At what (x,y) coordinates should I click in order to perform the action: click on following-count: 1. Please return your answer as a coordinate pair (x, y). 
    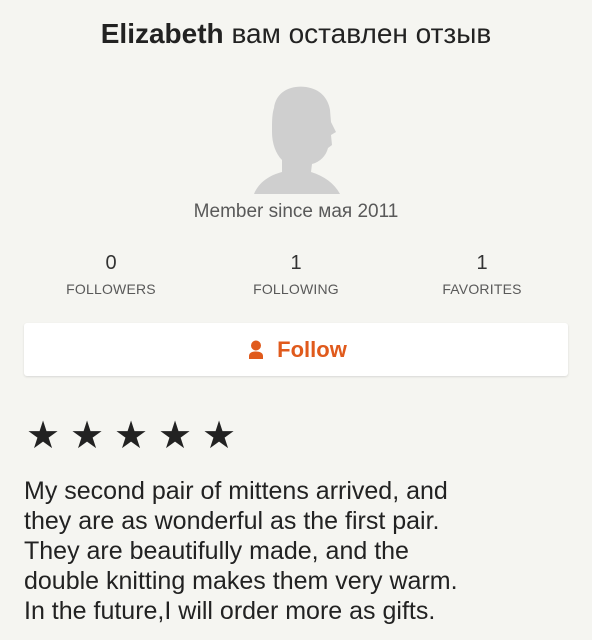
    Looking at the image, I should click on (296, 263).